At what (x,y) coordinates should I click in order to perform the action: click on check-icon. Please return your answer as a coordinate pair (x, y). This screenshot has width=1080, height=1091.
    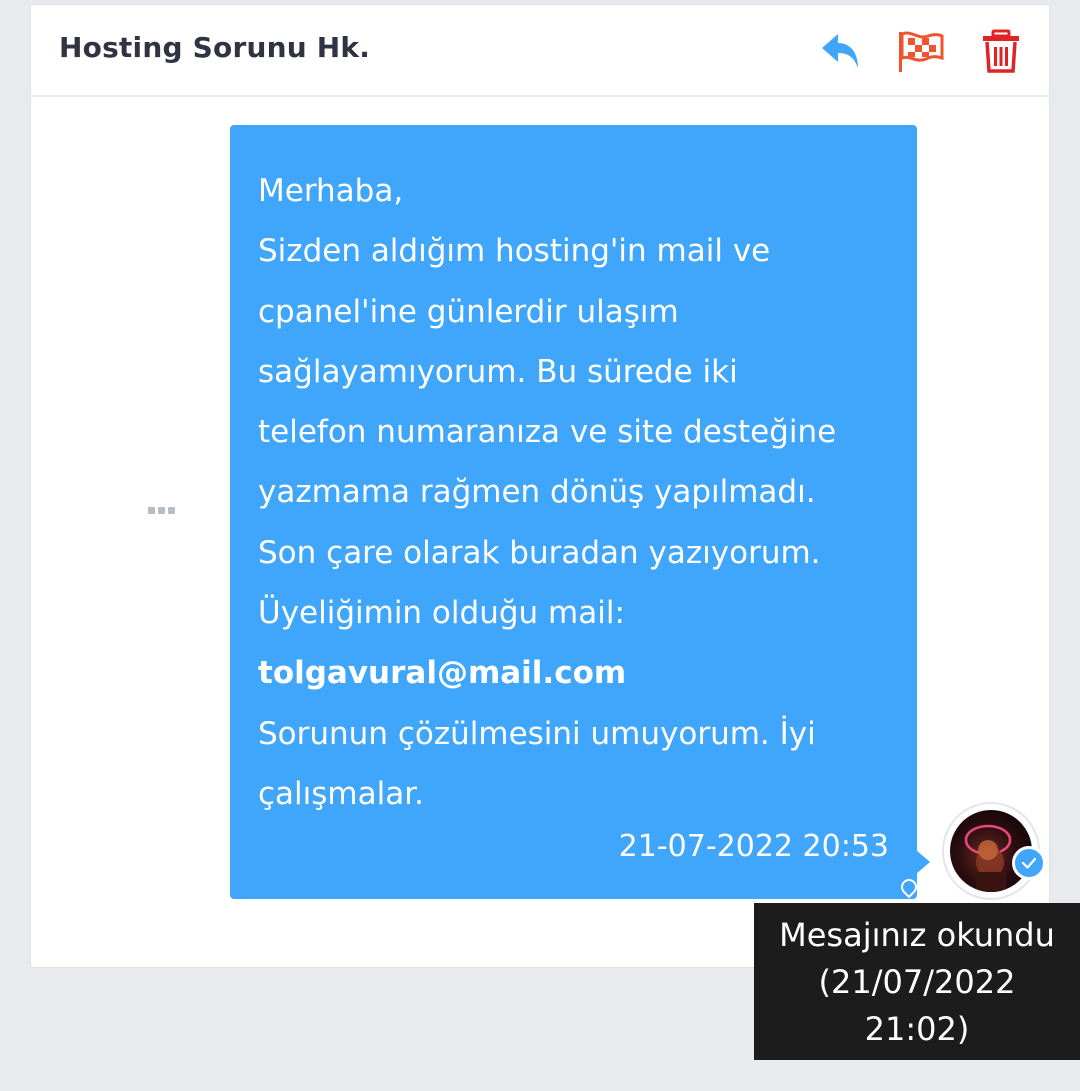
    Looking at the image, I should click on (1029, 863).